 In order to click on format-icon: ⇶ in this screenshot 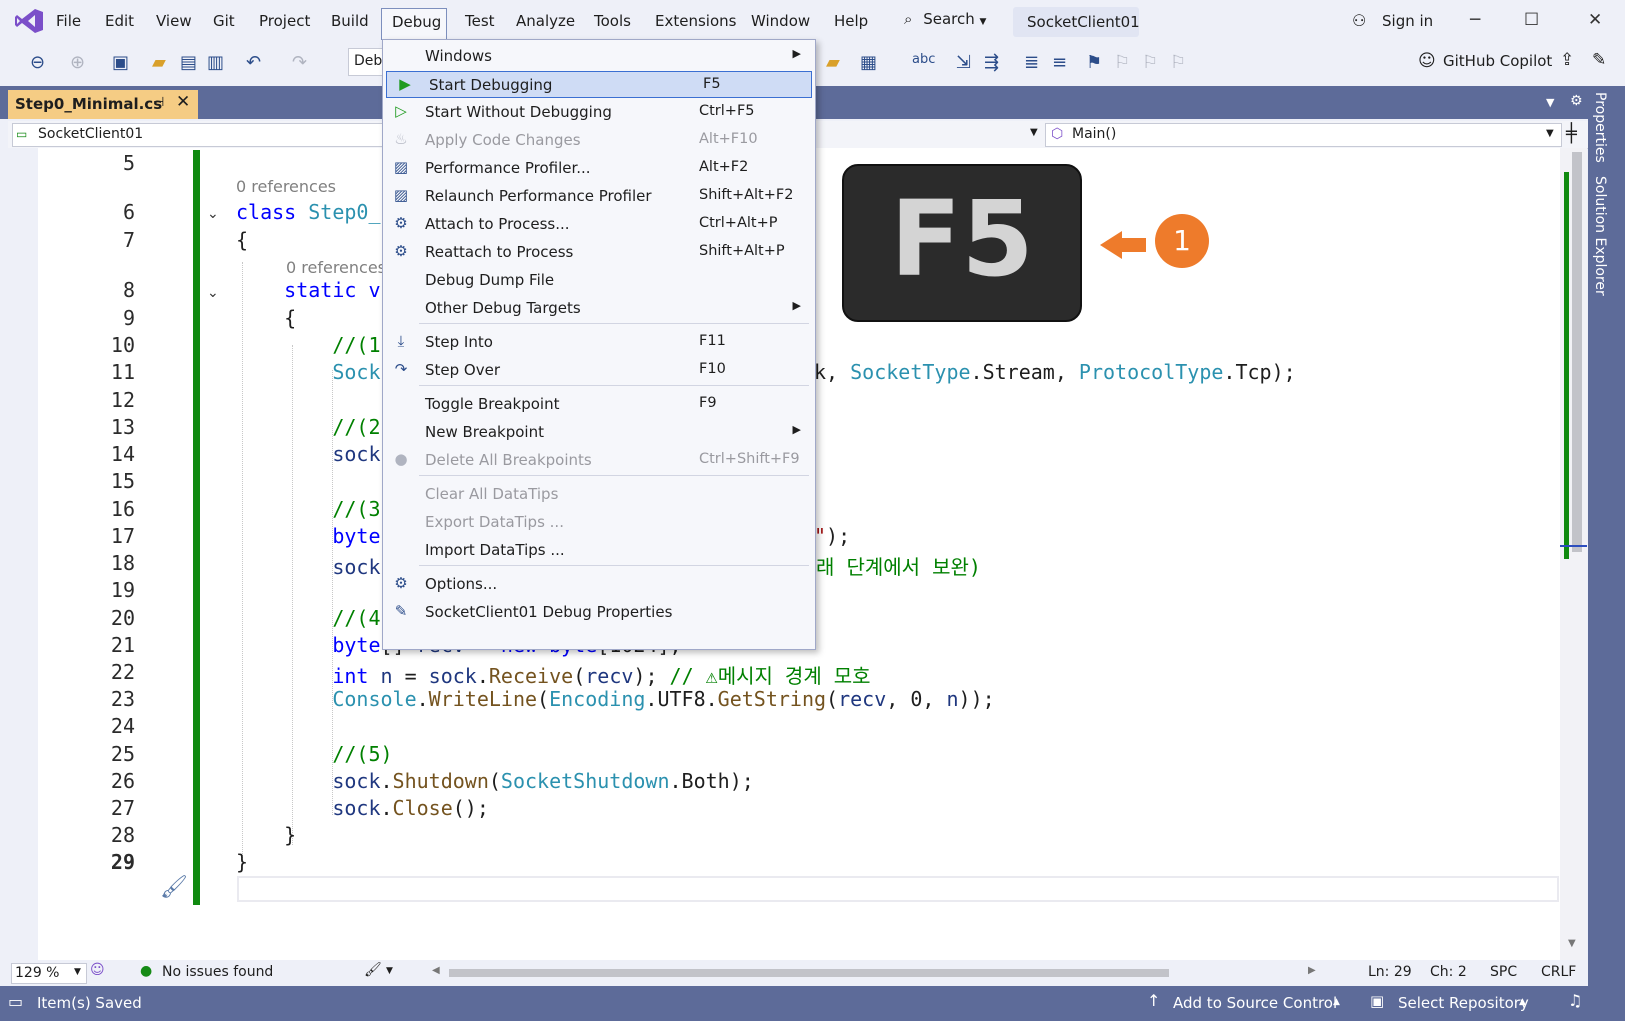, I will do `click(991, 62)`.